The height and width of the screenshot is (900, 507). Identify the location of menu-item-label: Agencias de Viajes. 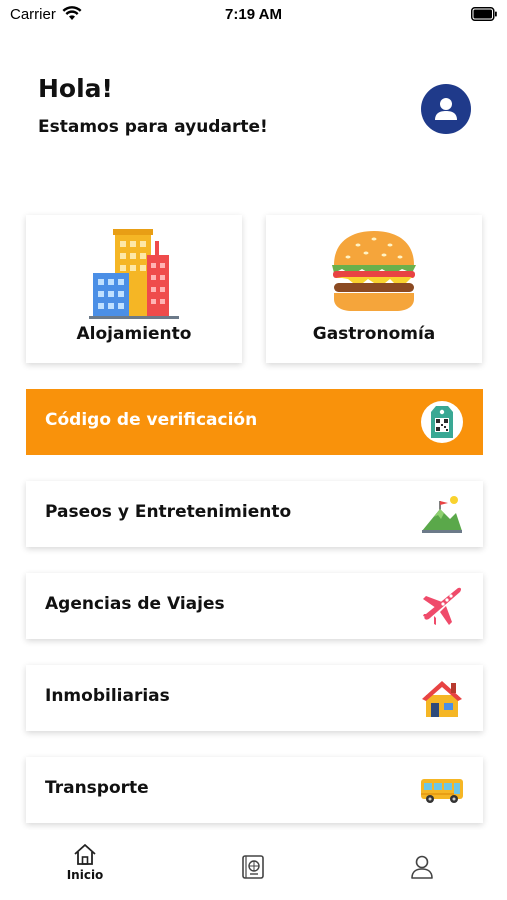
(135, 604).